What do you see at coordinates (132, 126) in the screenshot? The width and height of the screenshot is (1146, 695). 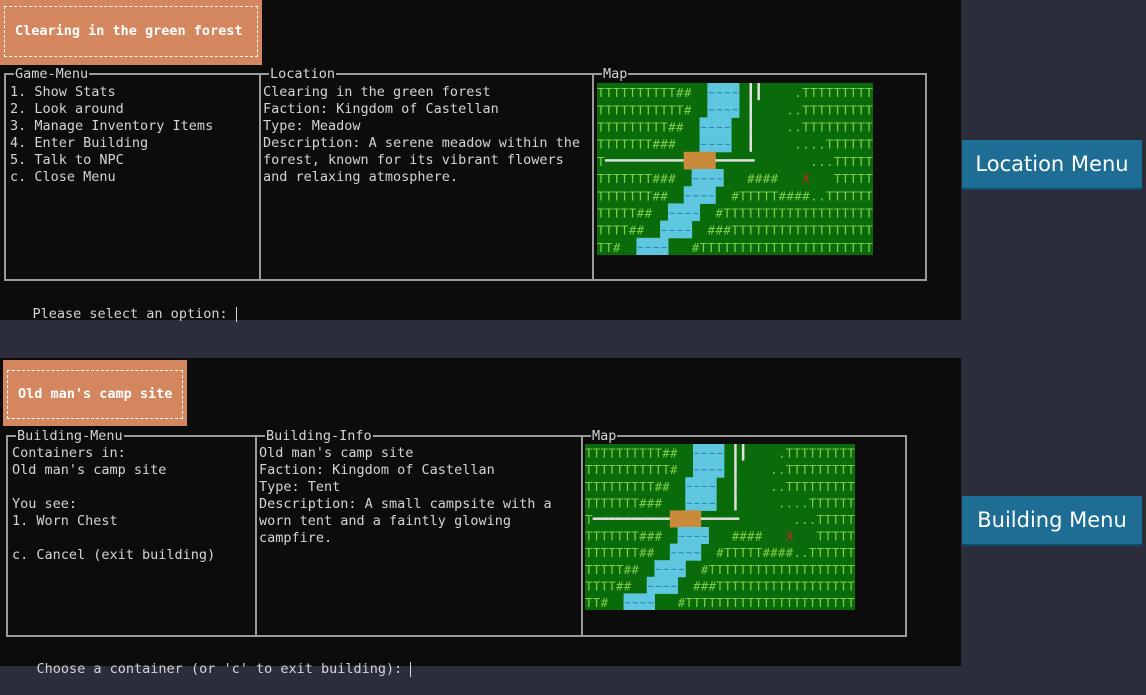 I see `game-menu-item: 3. Manage Inventory Items` at bounding box center [132, 126].